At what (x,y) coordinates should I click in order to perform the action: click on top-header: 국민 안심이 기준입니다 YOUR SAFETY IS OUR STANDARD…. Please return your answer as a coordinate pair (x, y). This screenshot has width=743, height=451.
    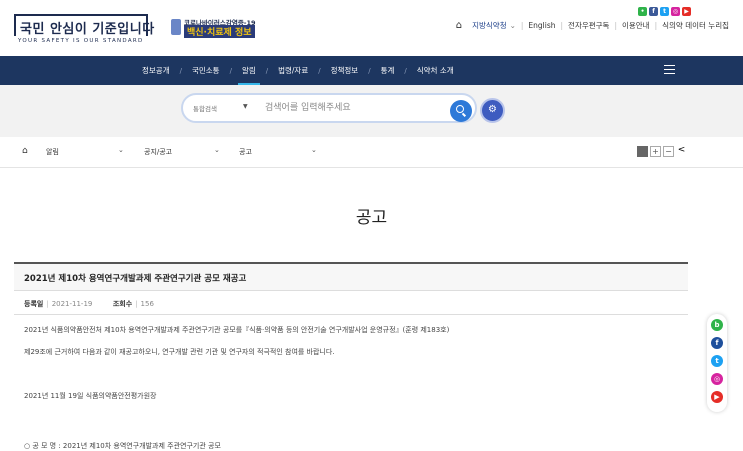
    Looking at the image, I should click on (371, 28).